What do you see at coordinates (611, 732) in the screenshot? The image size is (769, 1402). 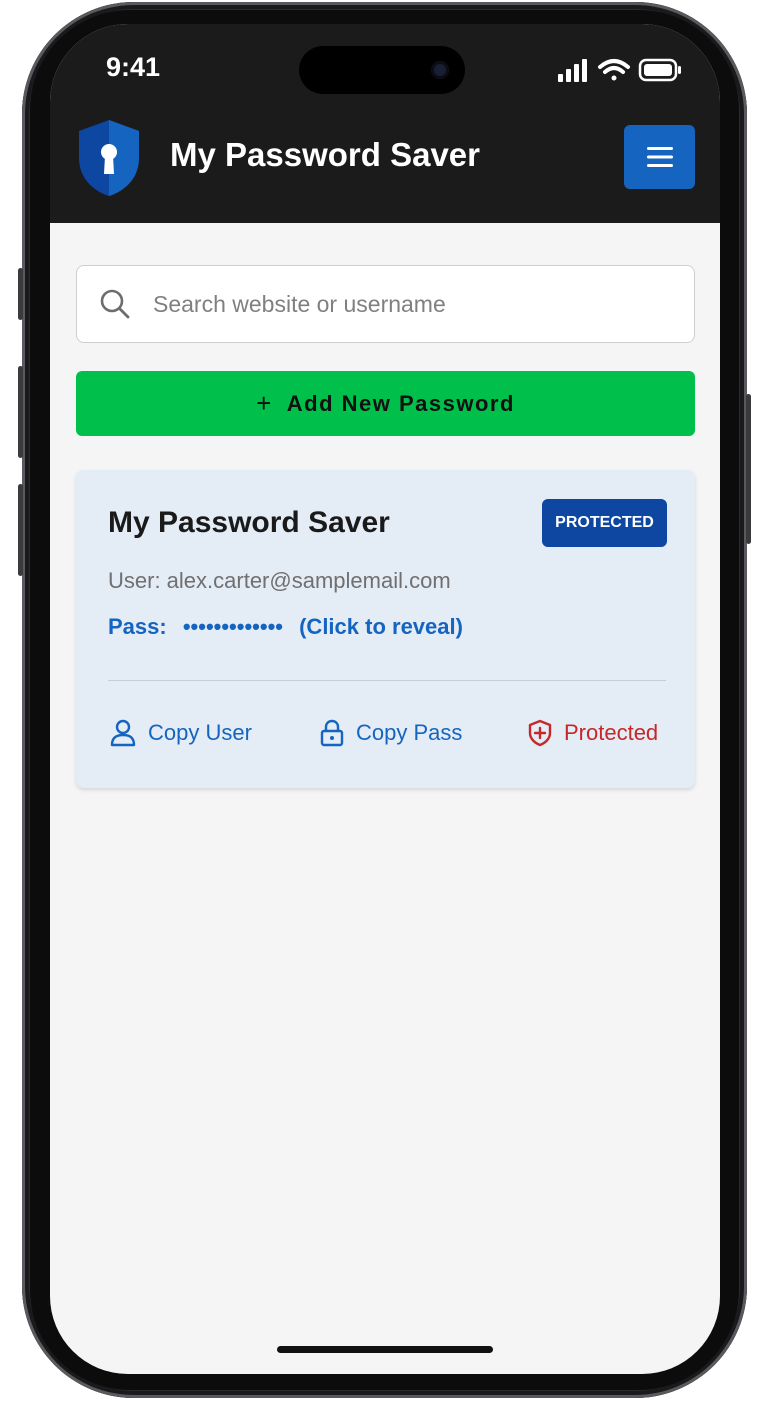 I see `protected-label: Protected` at bounding box center [611, 732].